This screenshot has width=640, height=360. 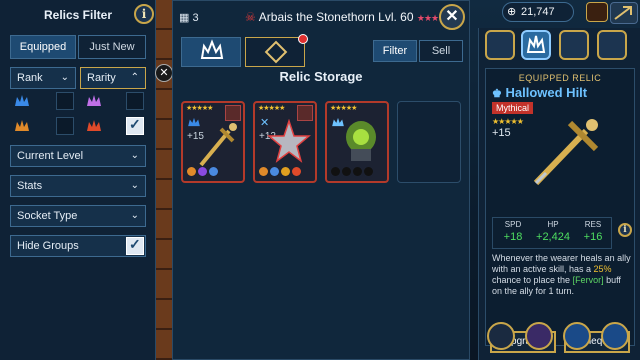 What do you see at coordinates (112, 47) in the screenshot?
I see `tab-just-new: Just New` at bounding box center [112, 47].